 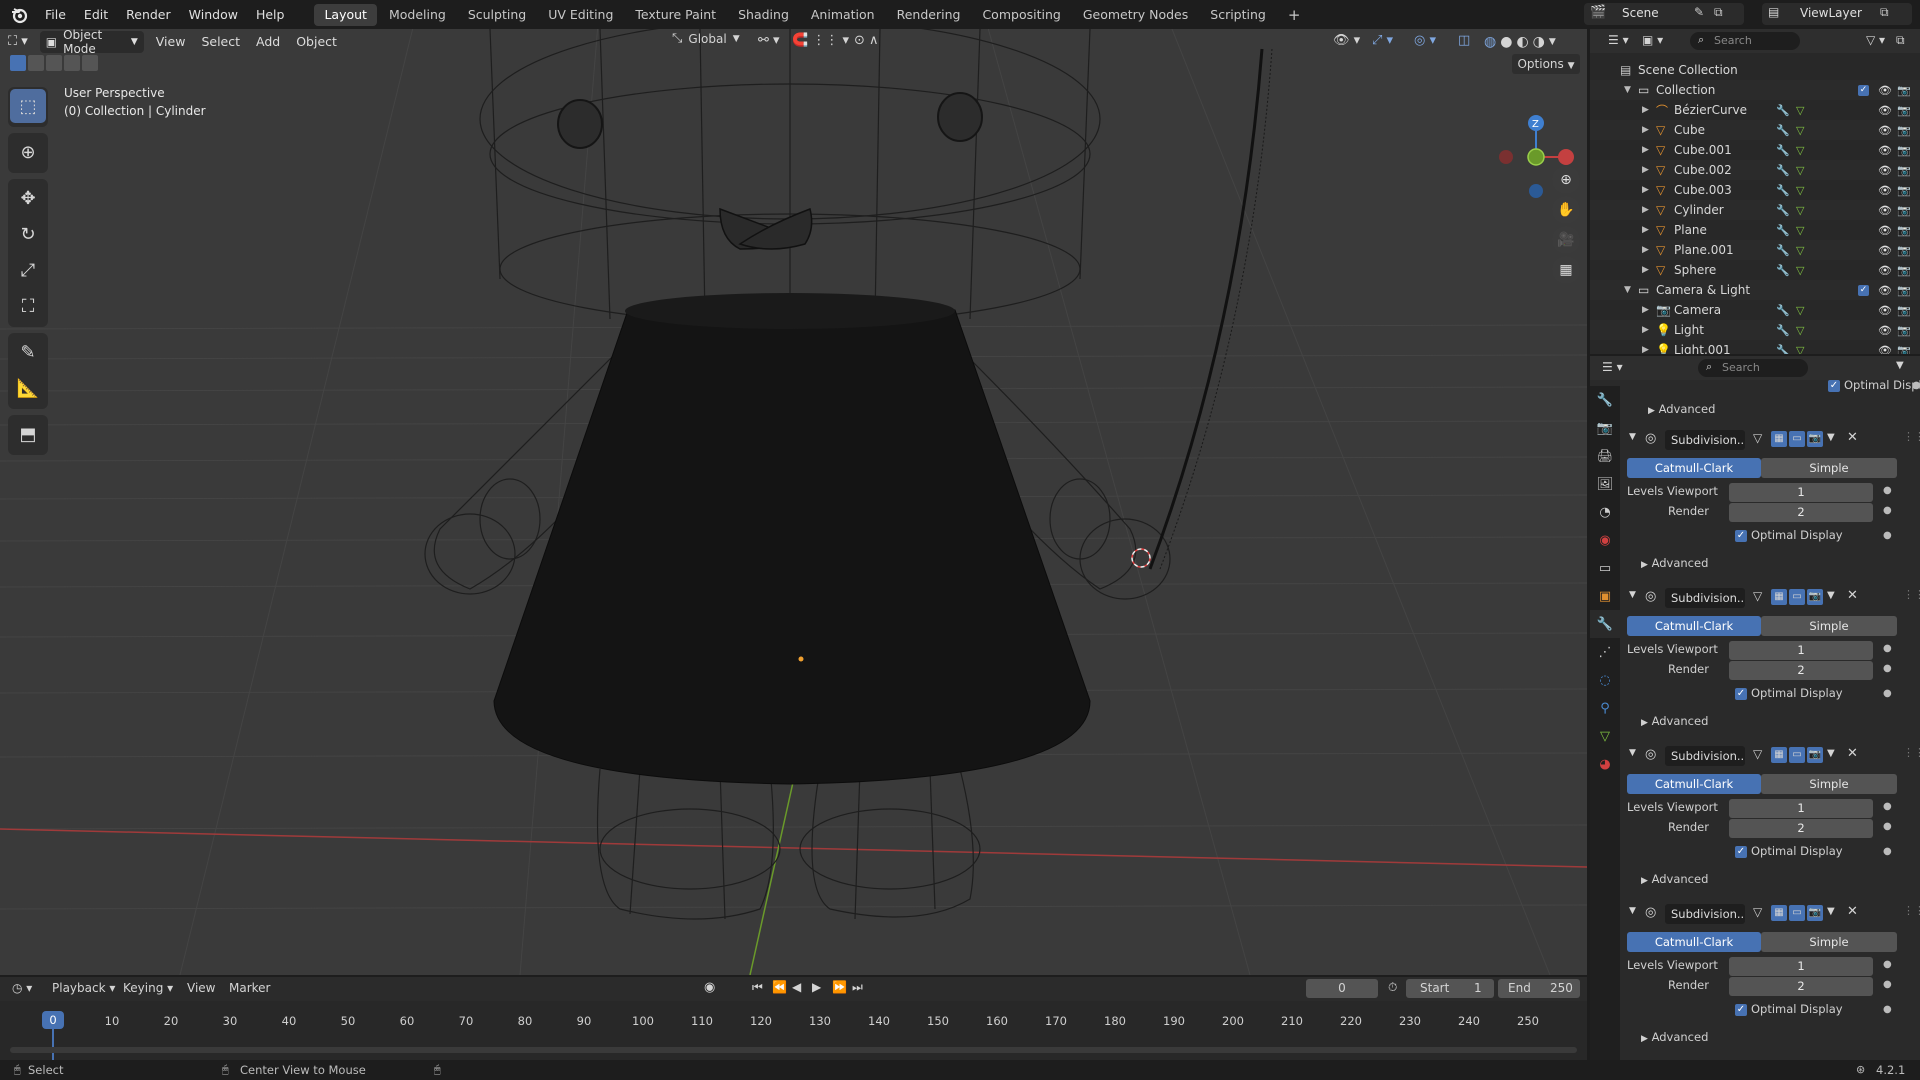 I want to click on wireframe-shading-icon: ◍, so click(x=1490, y=42).